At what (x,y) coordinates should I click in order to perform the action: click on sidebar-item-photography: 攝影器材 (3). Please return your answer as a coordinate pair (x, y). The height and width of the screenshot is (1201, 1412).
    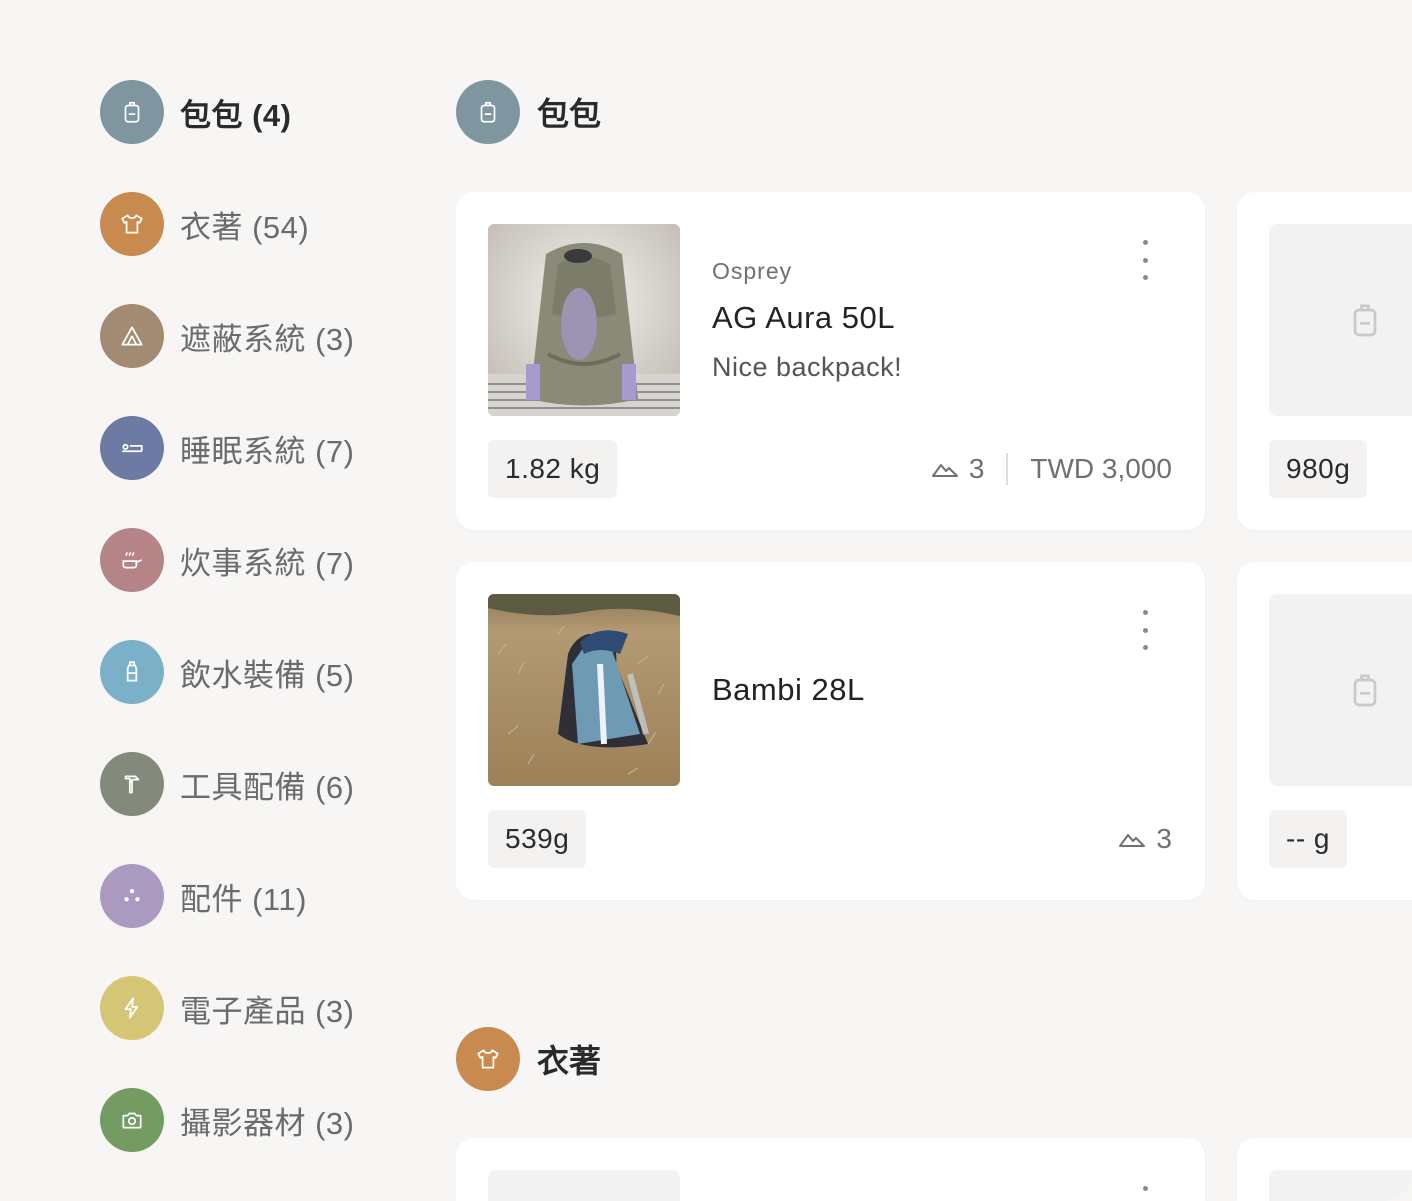
    Looking at the image, I should click on (265, 1120).